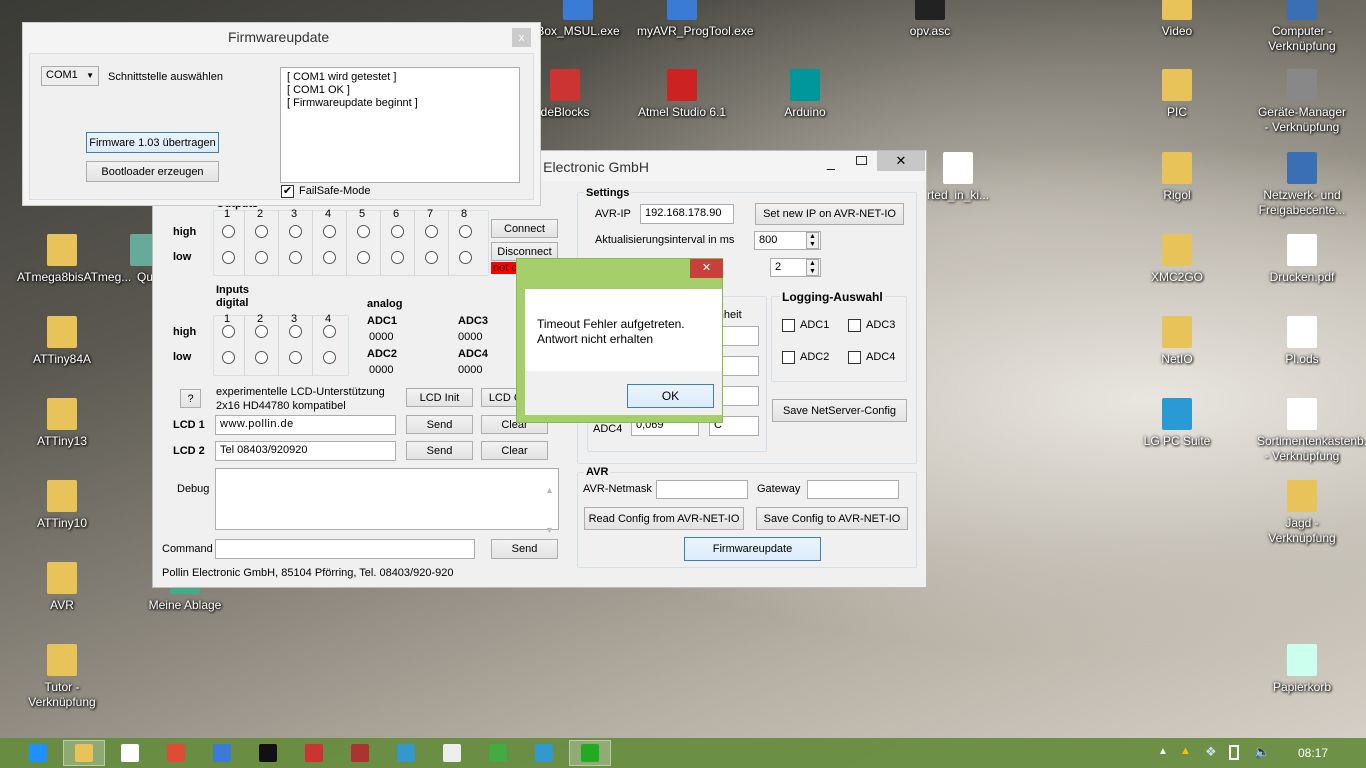  Describe the element at coordinates (439, 424) in the screenshot. I see `lcd1-send-button: Send` at that location.